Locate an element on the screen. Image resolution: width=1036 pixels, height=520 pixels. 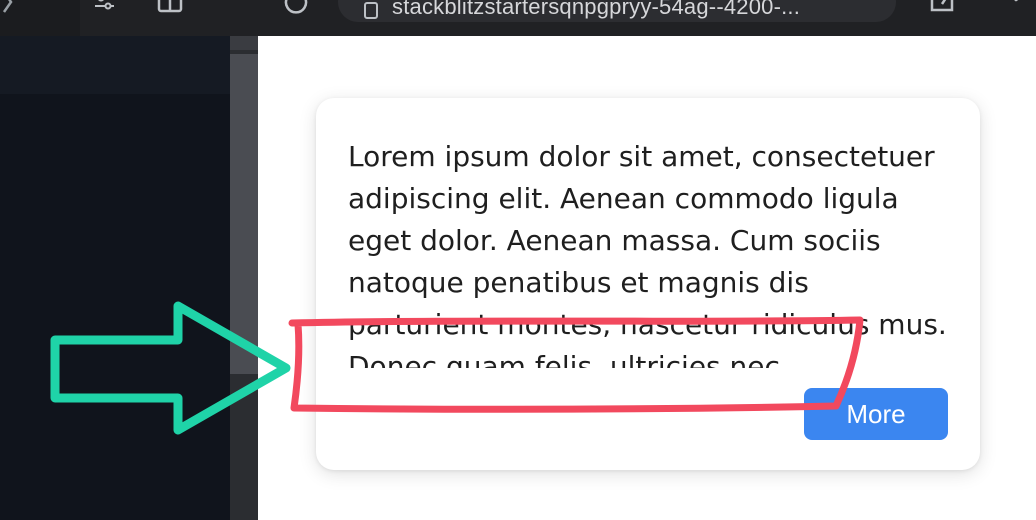
editor-scrollbar is located at coordinates (244, 278).